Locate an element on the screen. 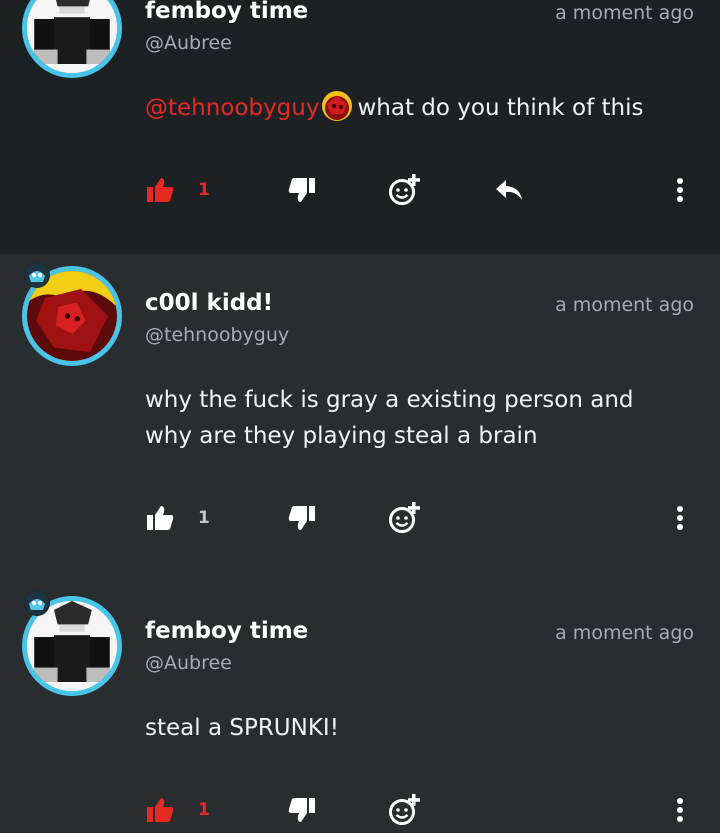 The height and width of the screenshot is (833, 720). comment-text: what do you think of this is located at coordinates (500, 108).